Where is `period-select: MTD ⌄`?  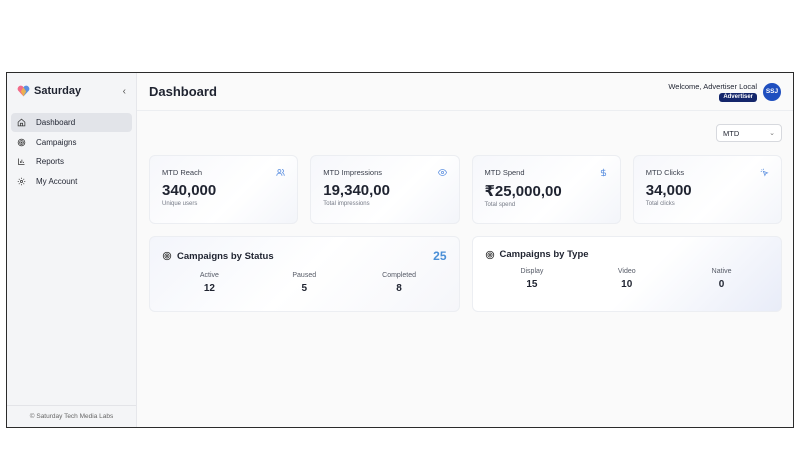
period-select: MTD ⌄ is located at coordinates (749, 133).